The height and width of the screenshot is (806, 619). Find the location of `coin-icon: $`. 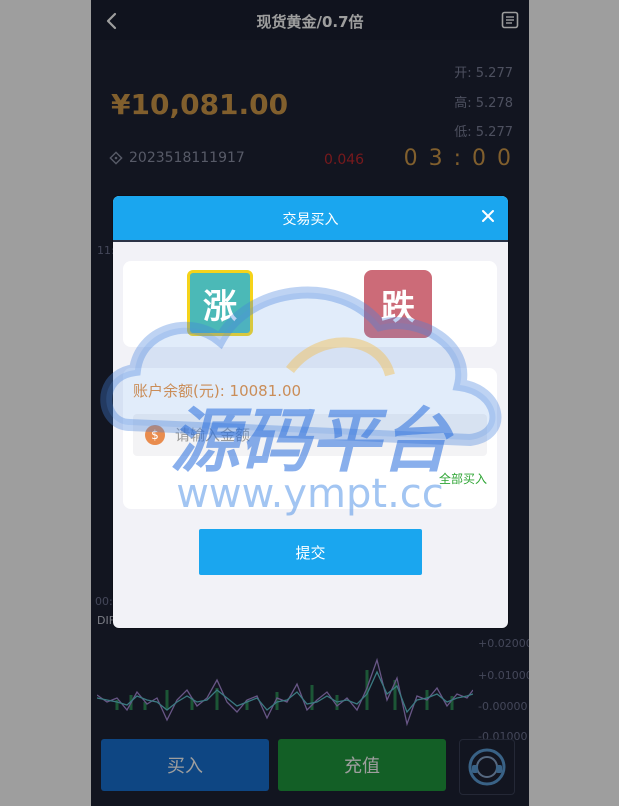

coin-icon: $ is located at coordinates (155, 435).